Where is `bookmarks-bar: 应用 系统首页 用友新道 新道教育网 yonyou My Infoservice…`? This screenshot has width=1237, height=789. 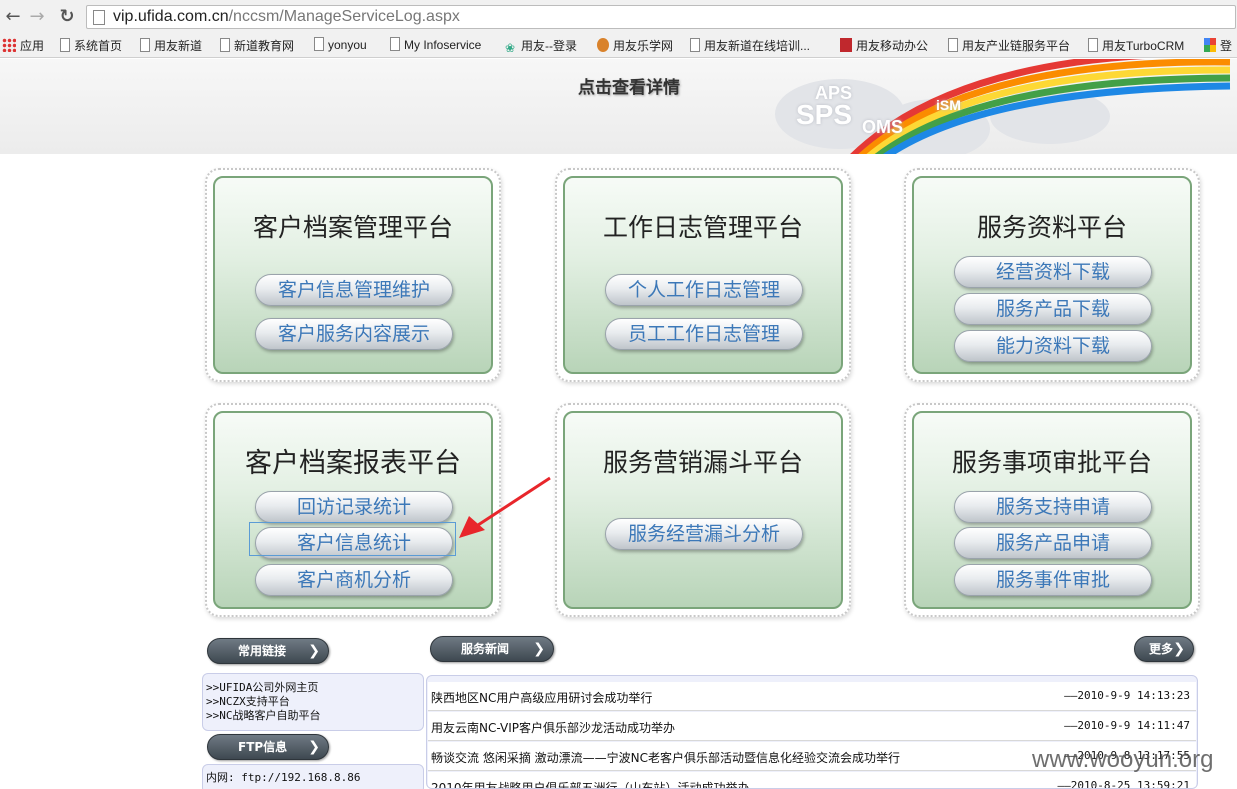
bookmarks-bar: 应用 系统首页 用友新道 新道教育网 yonyou My Infoservice… is located at coordinates (618, 46).